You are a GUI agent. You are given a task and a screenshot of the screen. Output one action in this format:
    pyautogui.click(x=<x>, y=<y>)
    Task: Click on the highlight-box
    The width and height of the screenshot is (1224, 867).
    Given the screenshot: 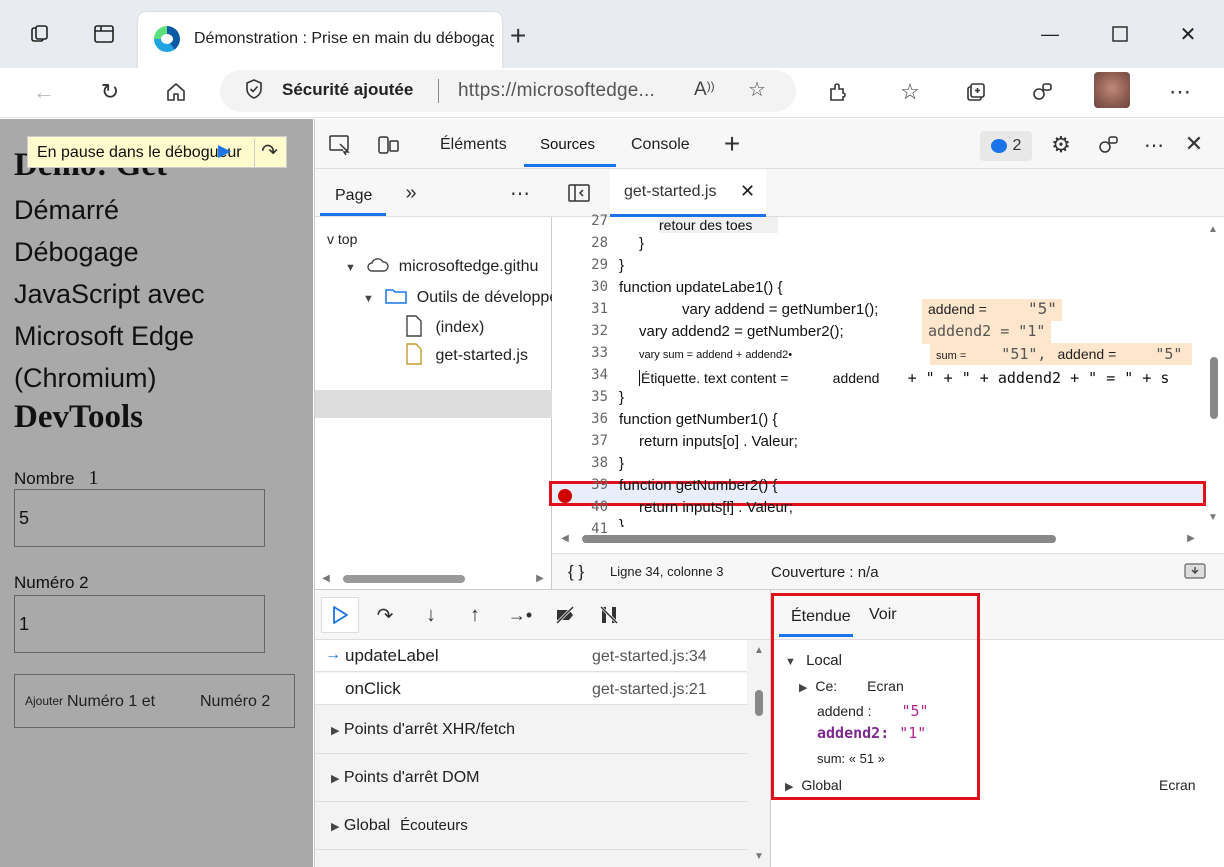 What is the action you would take?
    pyautogui.click(x=875, y=696)
    